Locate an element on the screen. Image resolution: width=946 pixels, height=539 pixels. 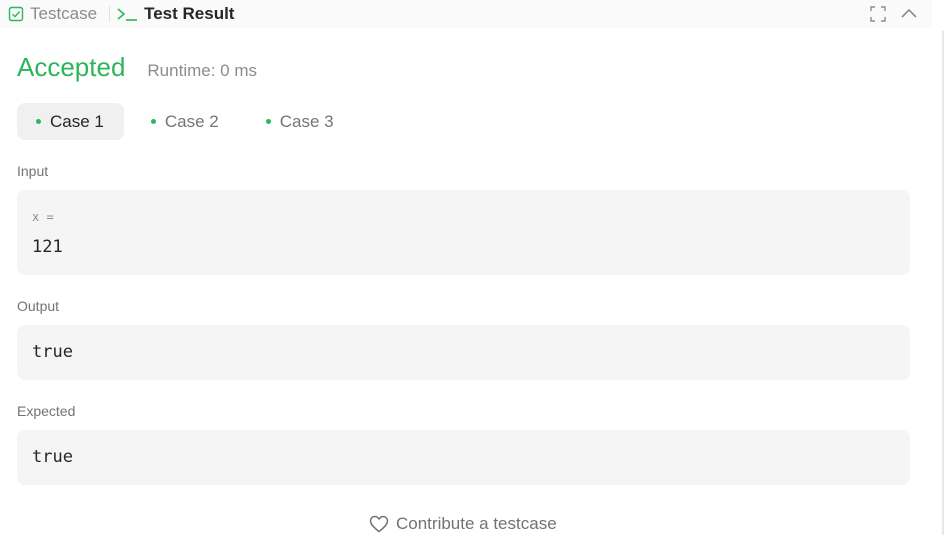
case-tab-1: Case 1 is located at coordinates (70, 121).